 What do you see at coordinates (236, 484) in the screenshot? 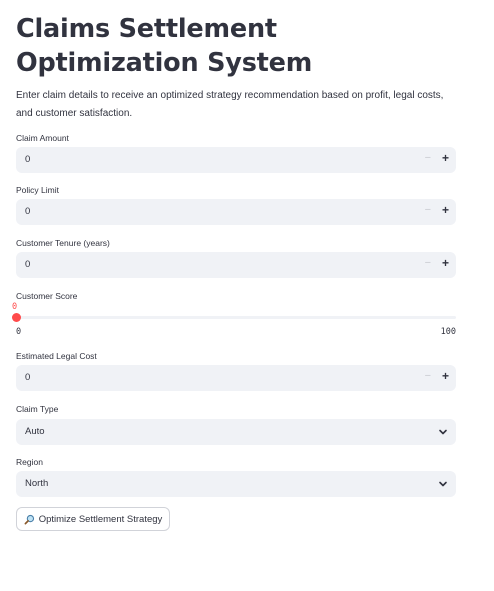
I see `region-select: North` at bounding box center [236, 484].